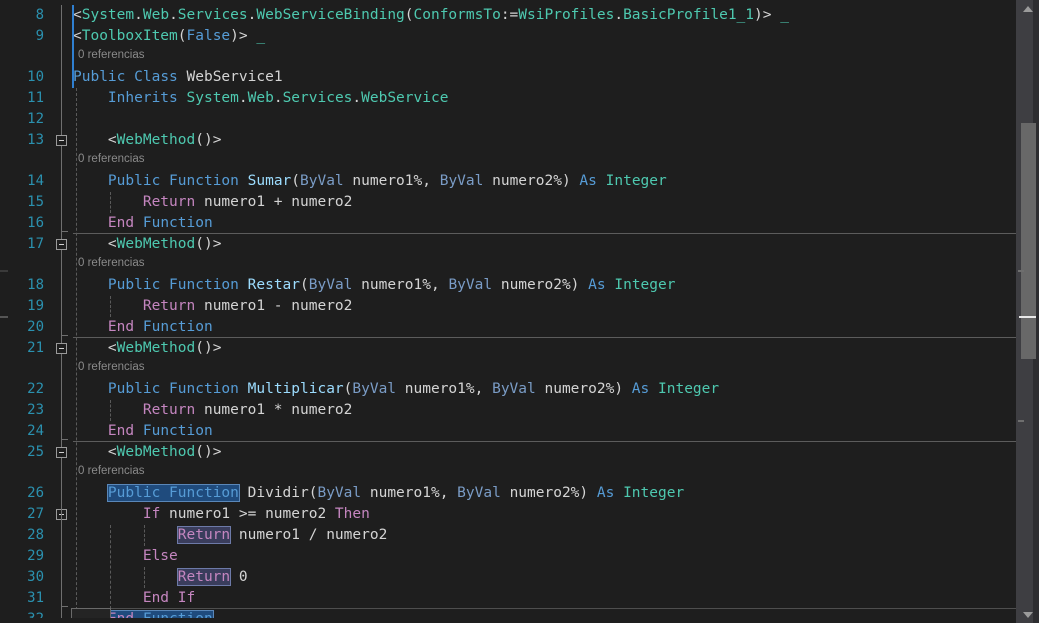 This screenshot has height=623, width=1039. What do you see at coordinates (35, 202) in the screenshot?
I see `line-number: 15` at bounding box center [35, 202].